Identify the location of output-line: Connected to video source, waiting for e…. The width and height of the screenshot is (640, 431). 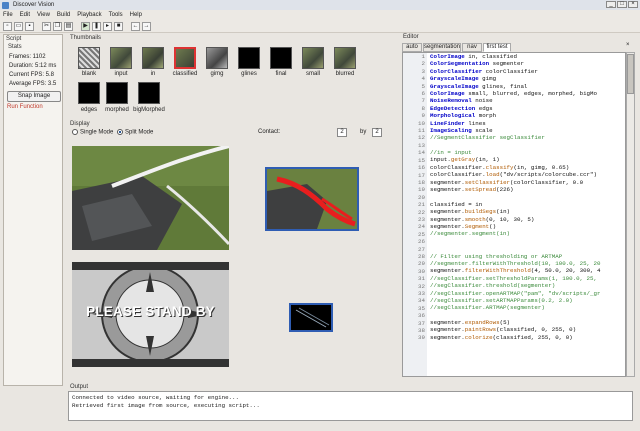
(155, 397).